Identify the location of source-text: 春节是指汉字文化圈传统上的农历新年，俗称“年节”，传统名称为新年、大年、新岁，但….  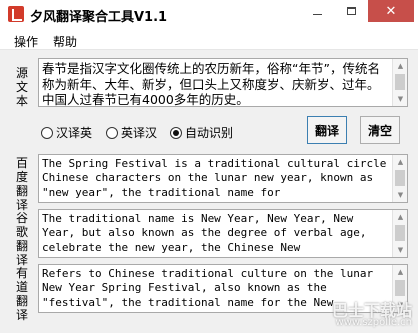
(211, 84).